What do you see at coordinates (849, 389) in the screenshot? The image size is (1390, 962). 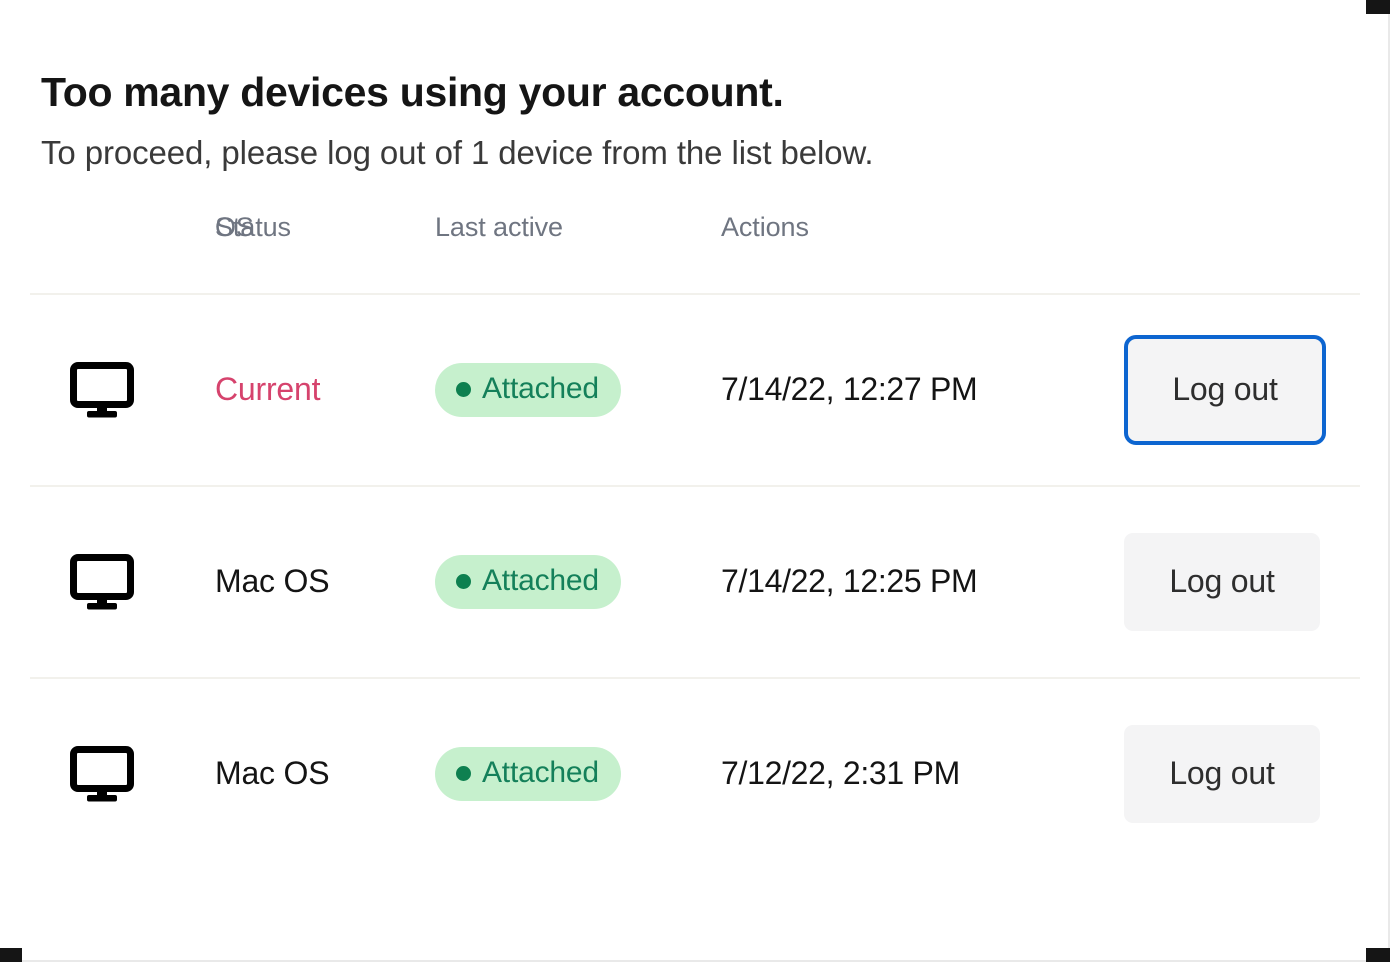 I see `device-last-active-value: 7/14/22, 12:27 PM` at bounding box center [849, 389].